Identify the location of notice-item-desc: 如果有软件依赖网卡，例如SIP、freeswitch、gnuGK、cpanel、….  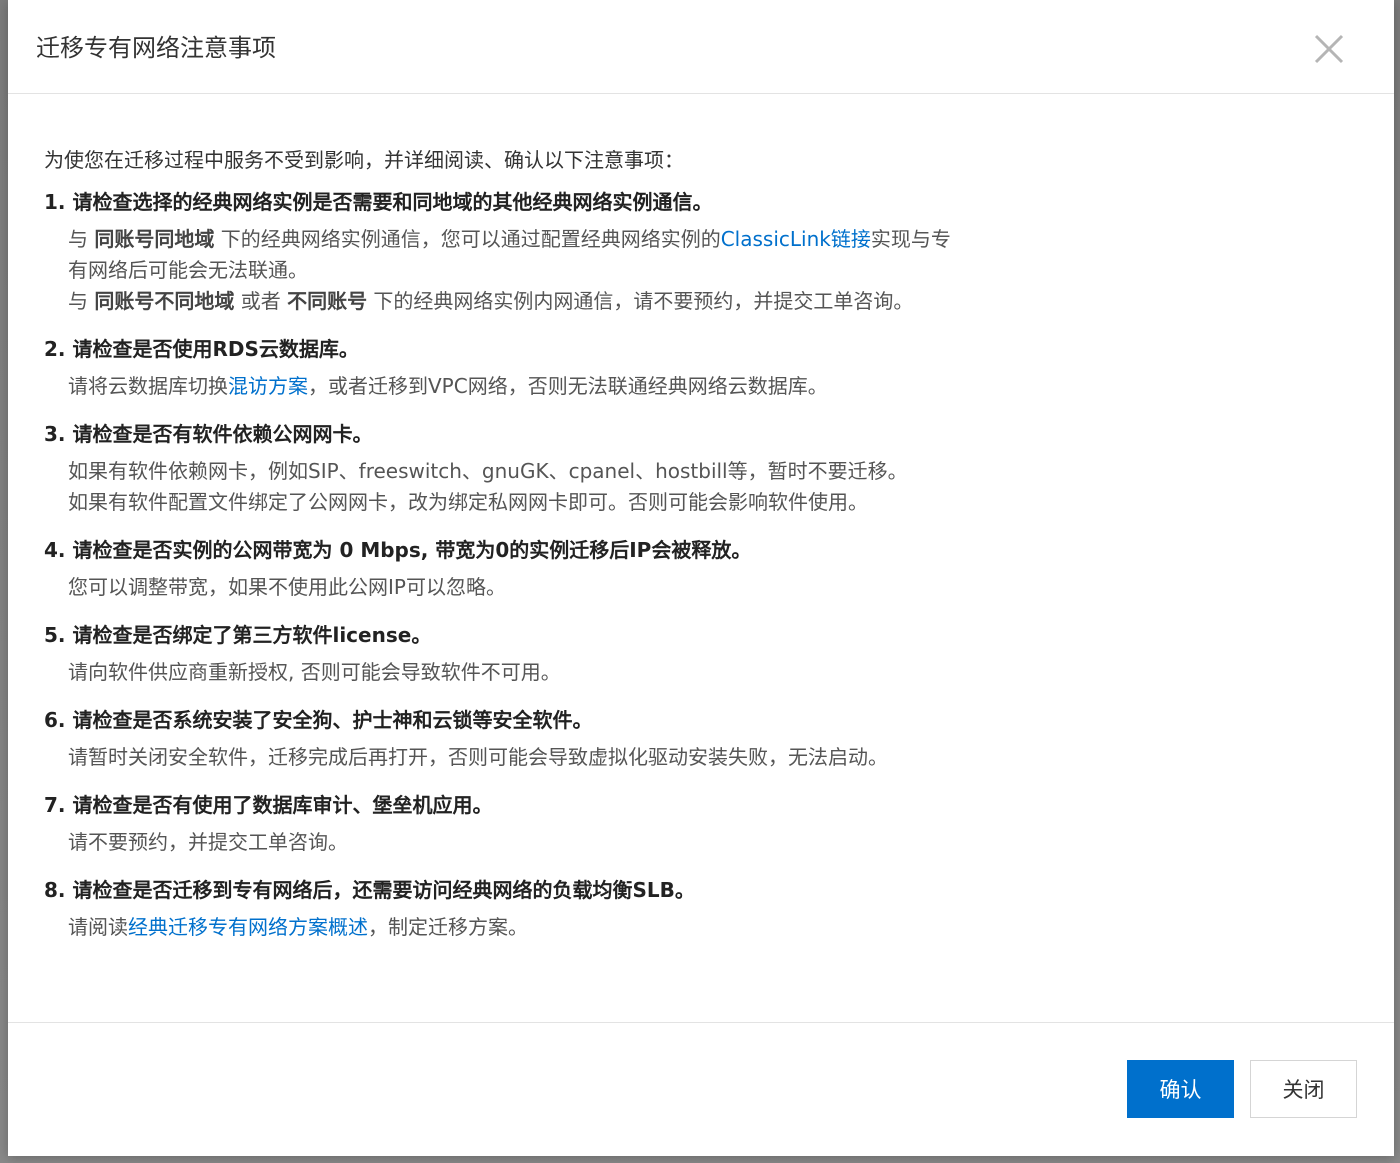
(704, 487).